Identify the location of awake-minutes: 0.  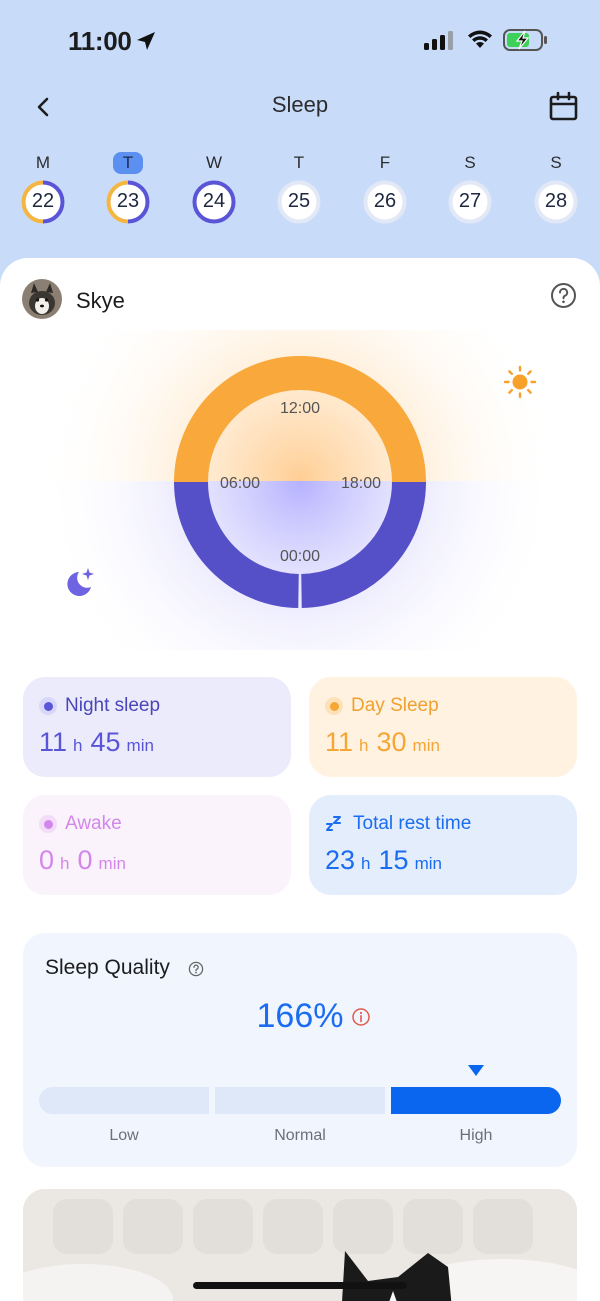
(85, 860).